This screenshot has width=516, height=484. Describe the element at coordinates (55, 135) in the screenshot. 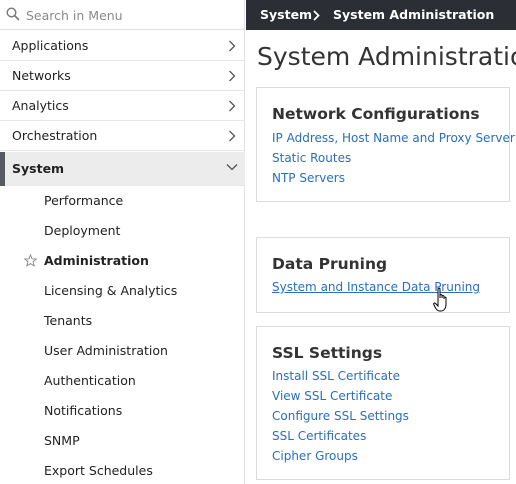

I see `sidebar-item-label: Orchestration` at that location.